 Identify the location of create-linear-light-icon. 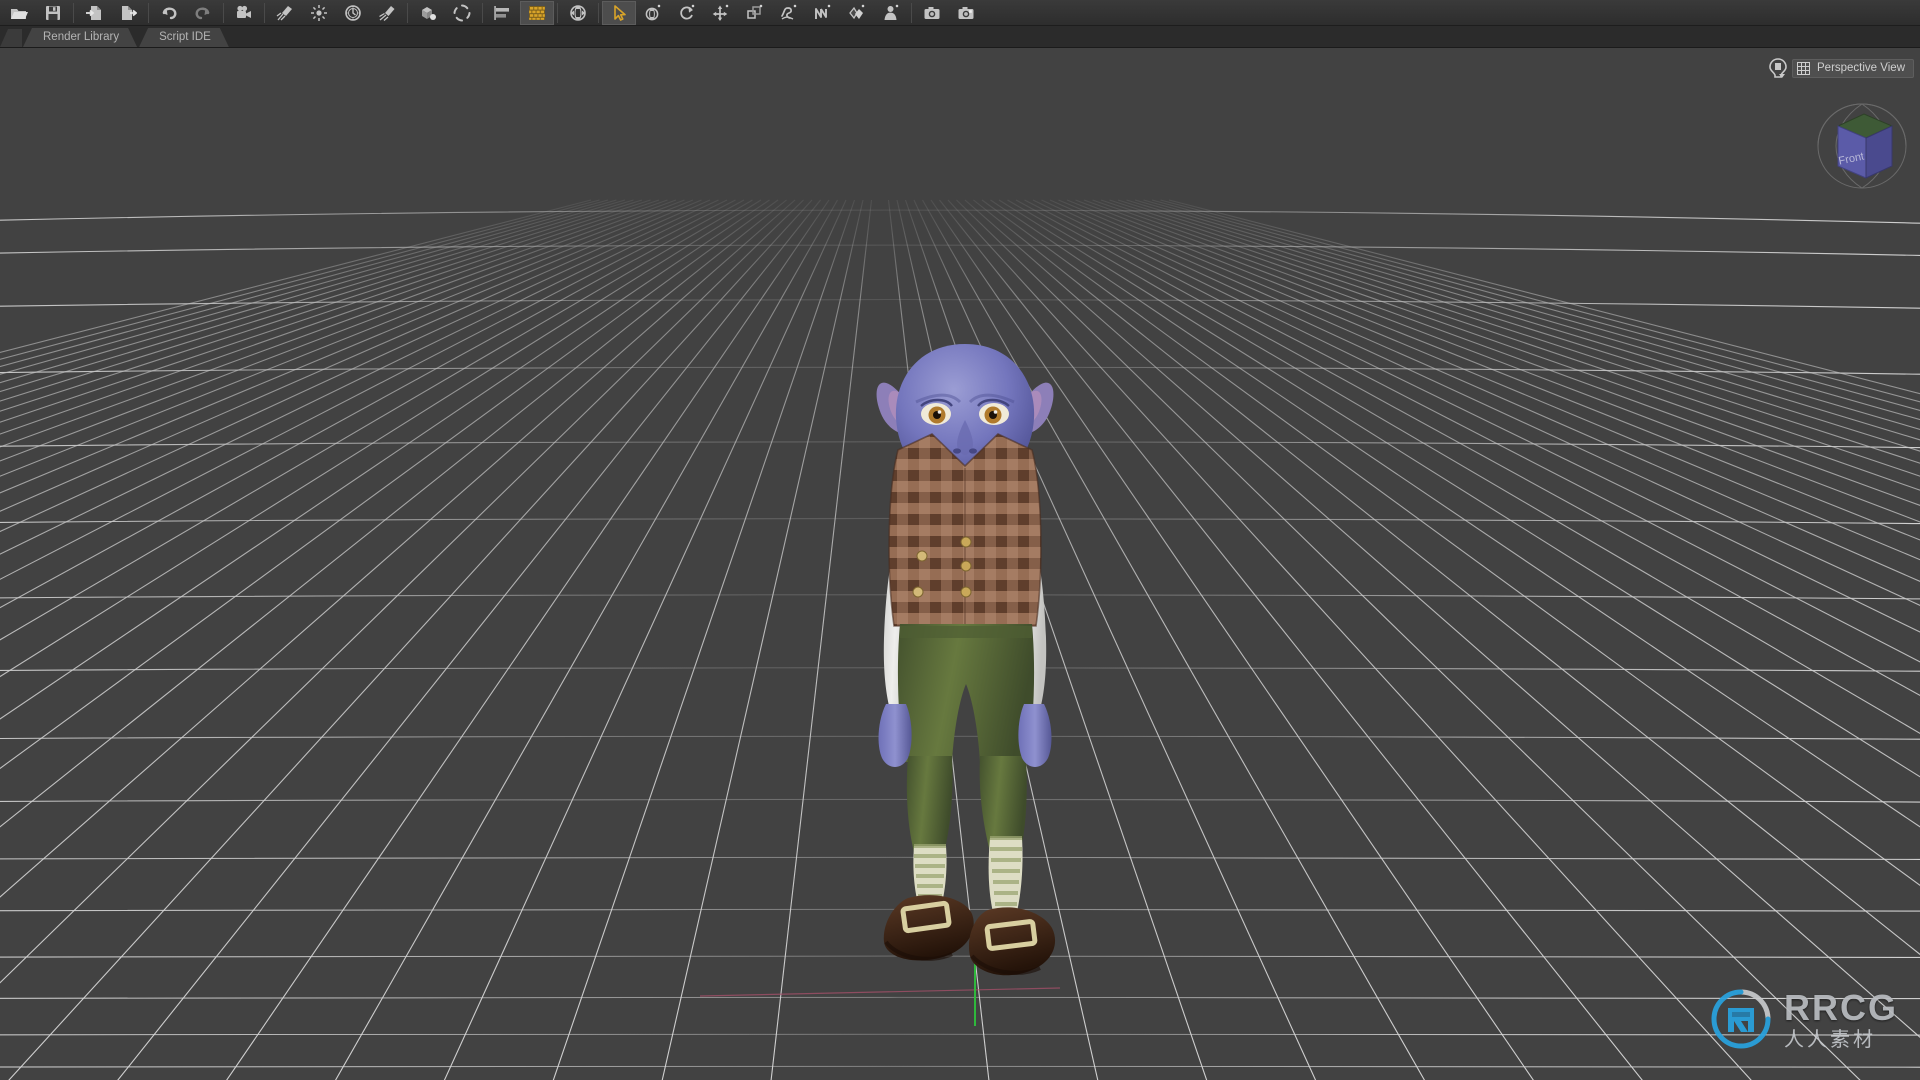
(353, 13).